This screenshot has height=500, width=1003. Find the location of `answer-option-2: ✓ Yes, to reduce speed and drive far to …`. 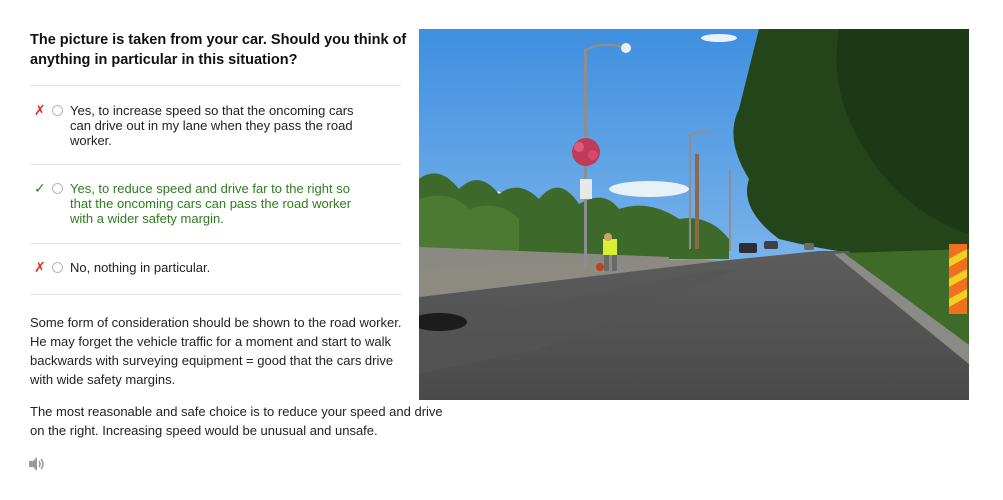

answer-option-2: ✓ Yes, to reduce speed and drive far to … is located at coordinates (215, 205).